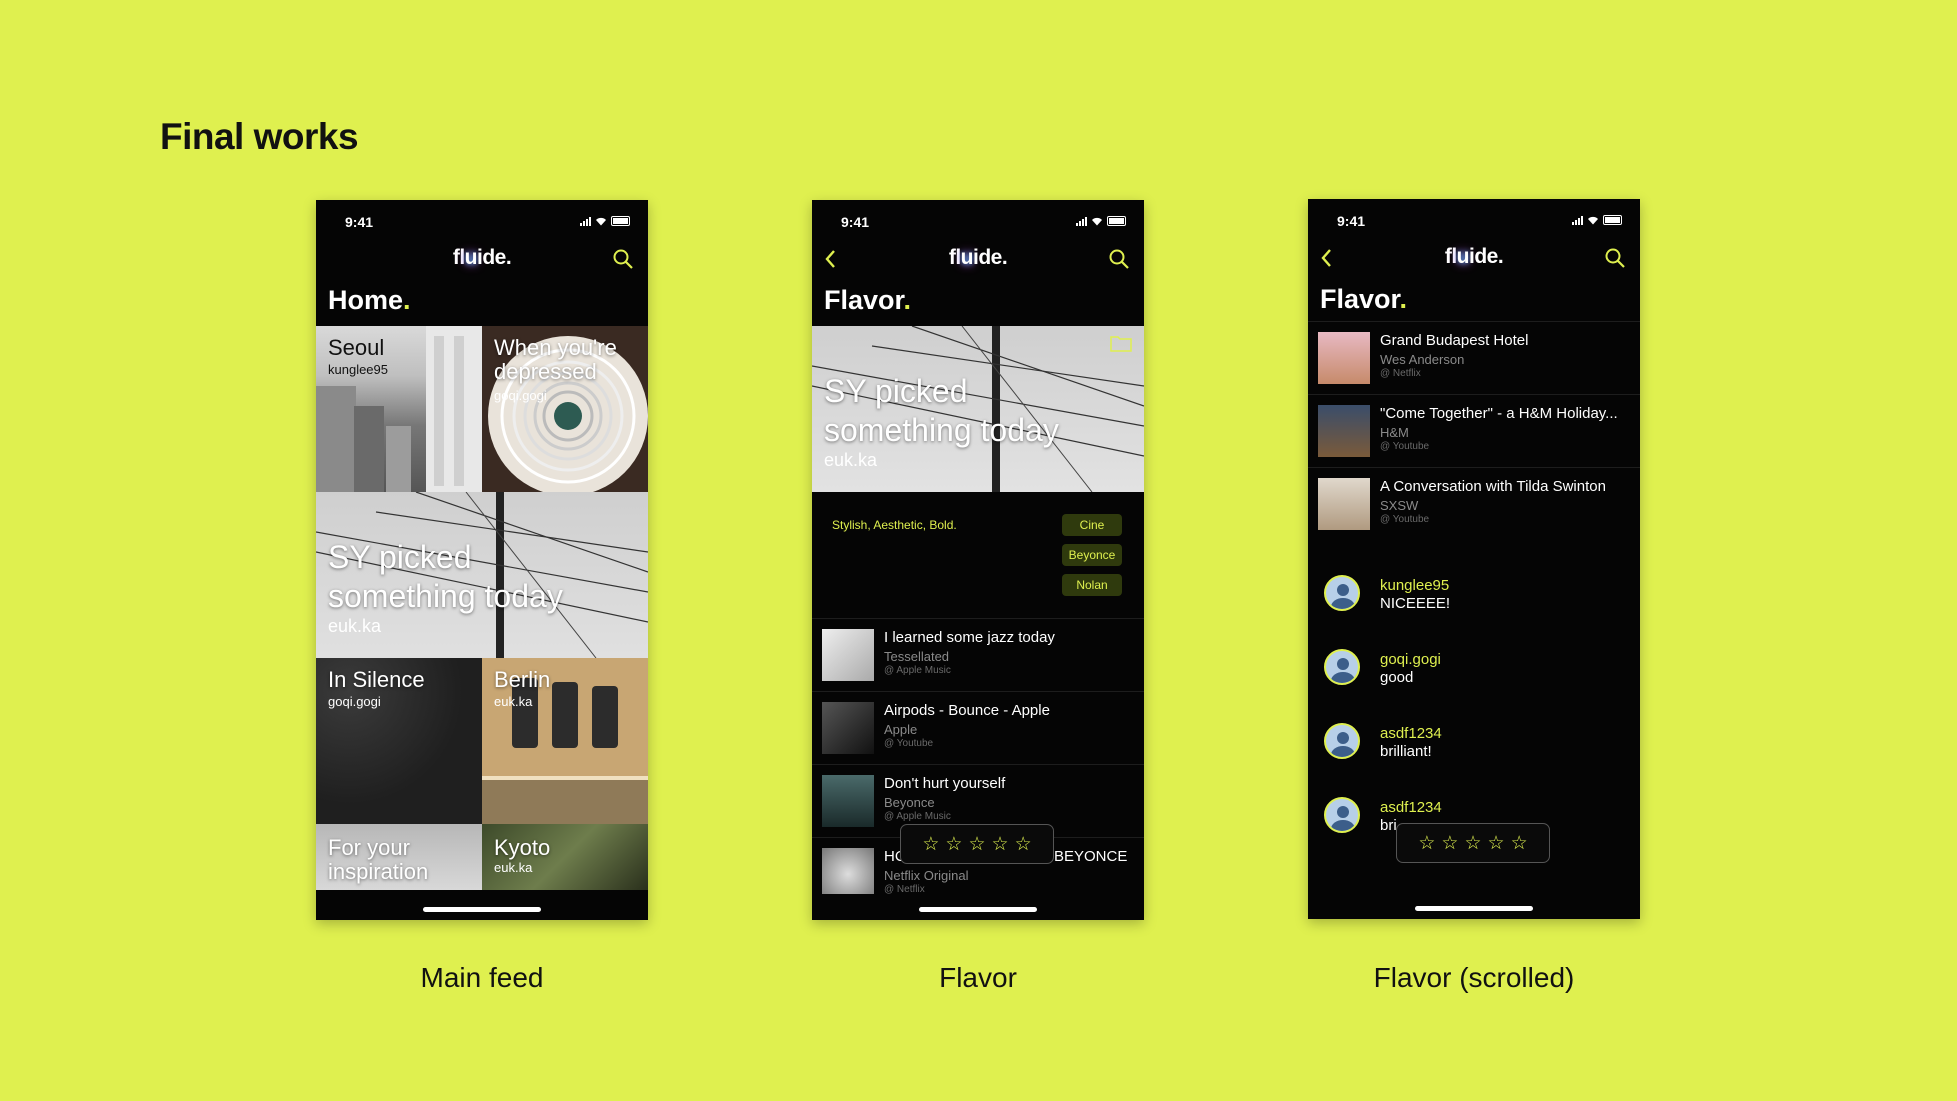 This screenshot has height=1101, width=1957. What do you see at coordinates (1410, 659) in the screenshot?
I see `comment-user: goqi.gogi` at bounding box center [1410, 659].